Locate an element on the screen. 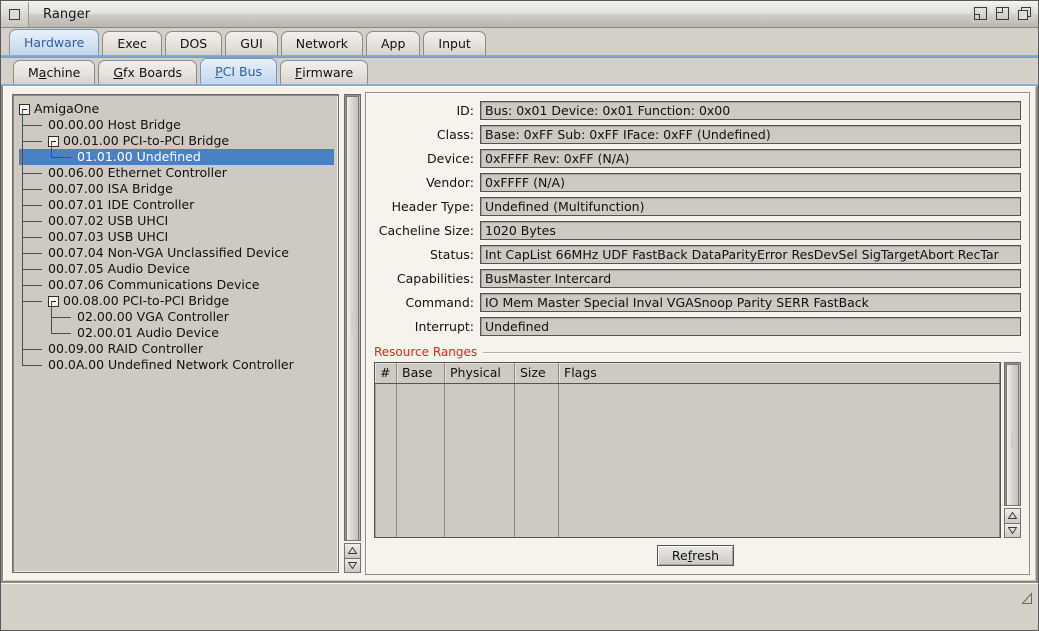  primary-tab-network: Network is located at coordinates (321, 43).